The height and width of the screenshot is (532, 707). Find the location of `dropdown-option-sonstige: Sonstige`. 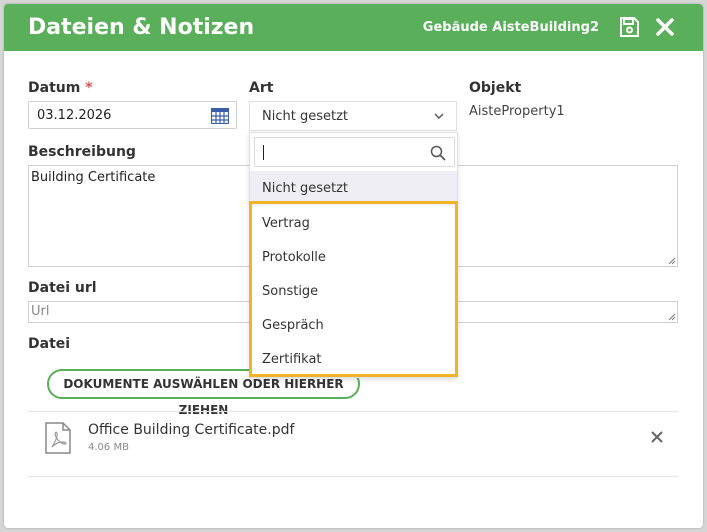

dropdown-option-sonstige: Sonstige is located at coordinates (353, 291).